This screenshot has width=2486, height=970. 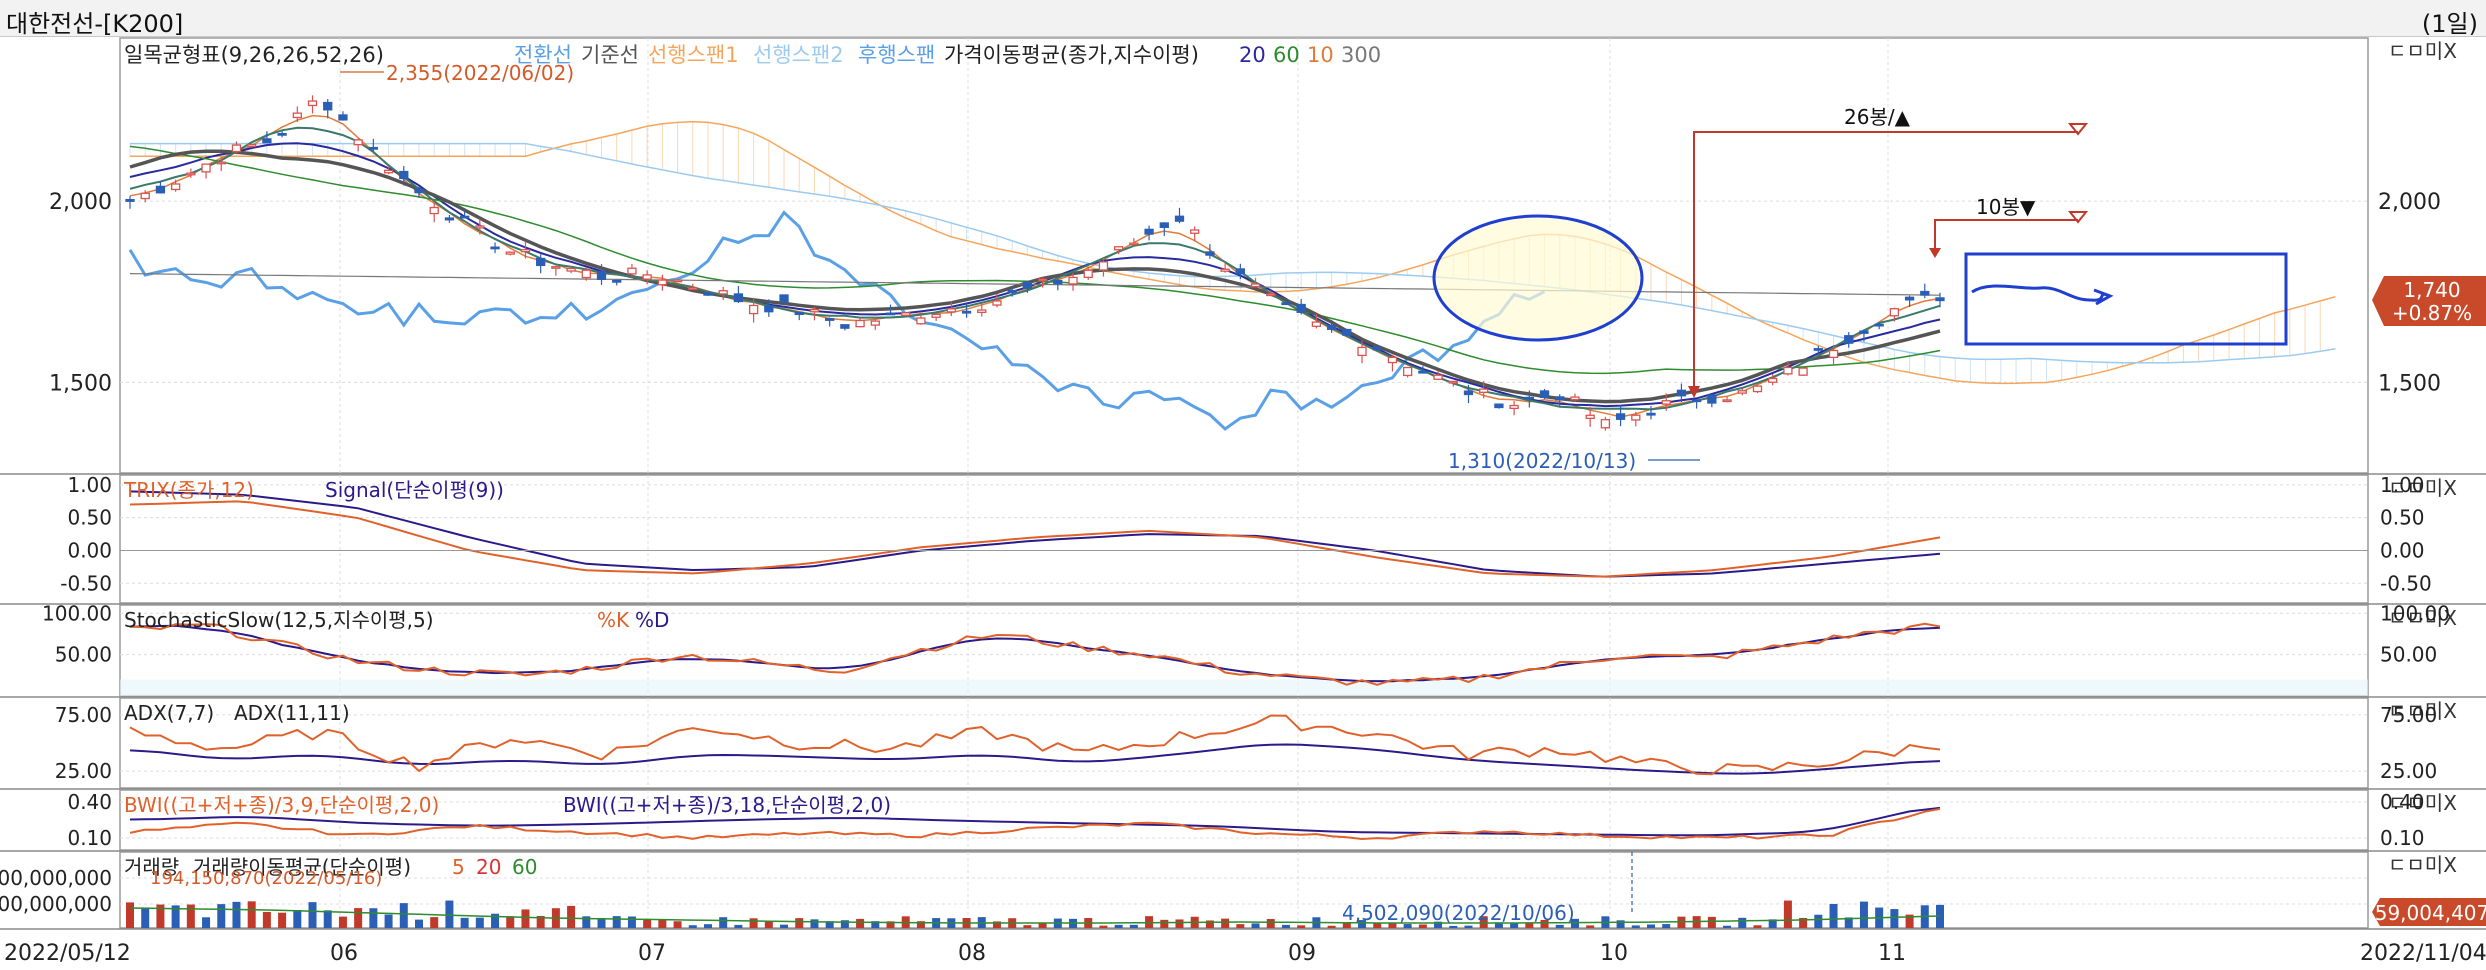 I want to click on forecast-box, so click(x=2126, y=299).